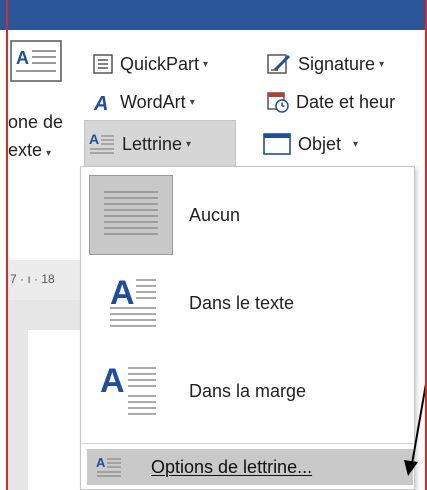 The image size is (427, 490). I want to click on textbox-label-line1: one de, so click(35, 122).